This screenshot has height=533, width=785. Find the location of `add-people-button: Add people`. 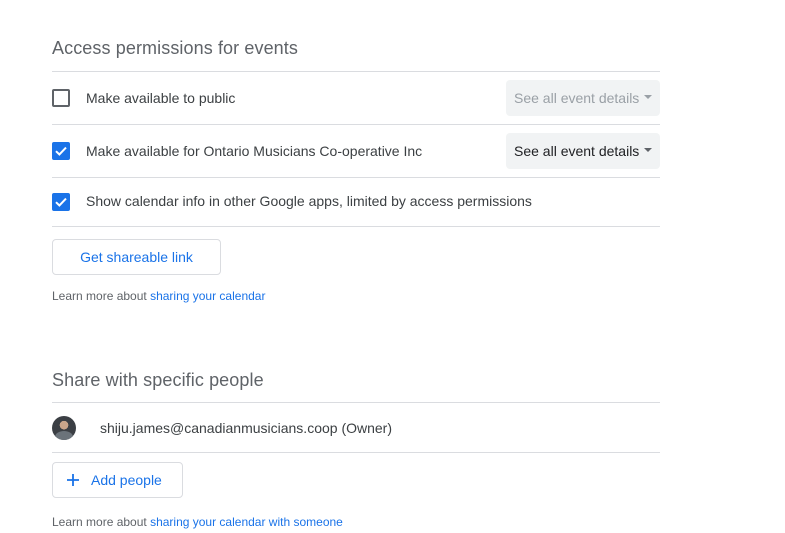

add-people-button: Add people is located at coordinates (117, 480).